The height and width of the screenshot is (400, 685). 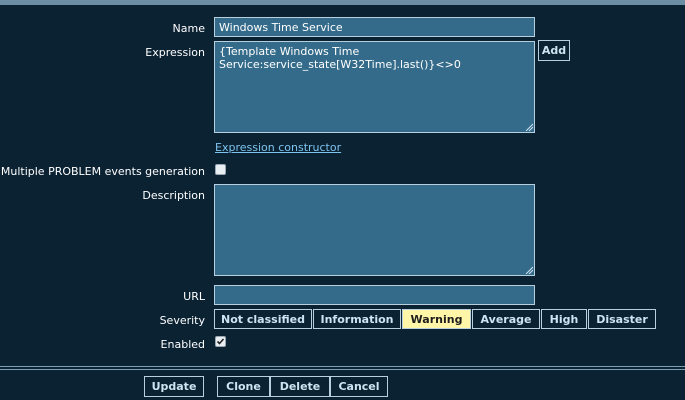 What do you see at coordinates (182, 320) in the screenshot?
I see `severity-label: Severity` at bounding box center [182, 320].